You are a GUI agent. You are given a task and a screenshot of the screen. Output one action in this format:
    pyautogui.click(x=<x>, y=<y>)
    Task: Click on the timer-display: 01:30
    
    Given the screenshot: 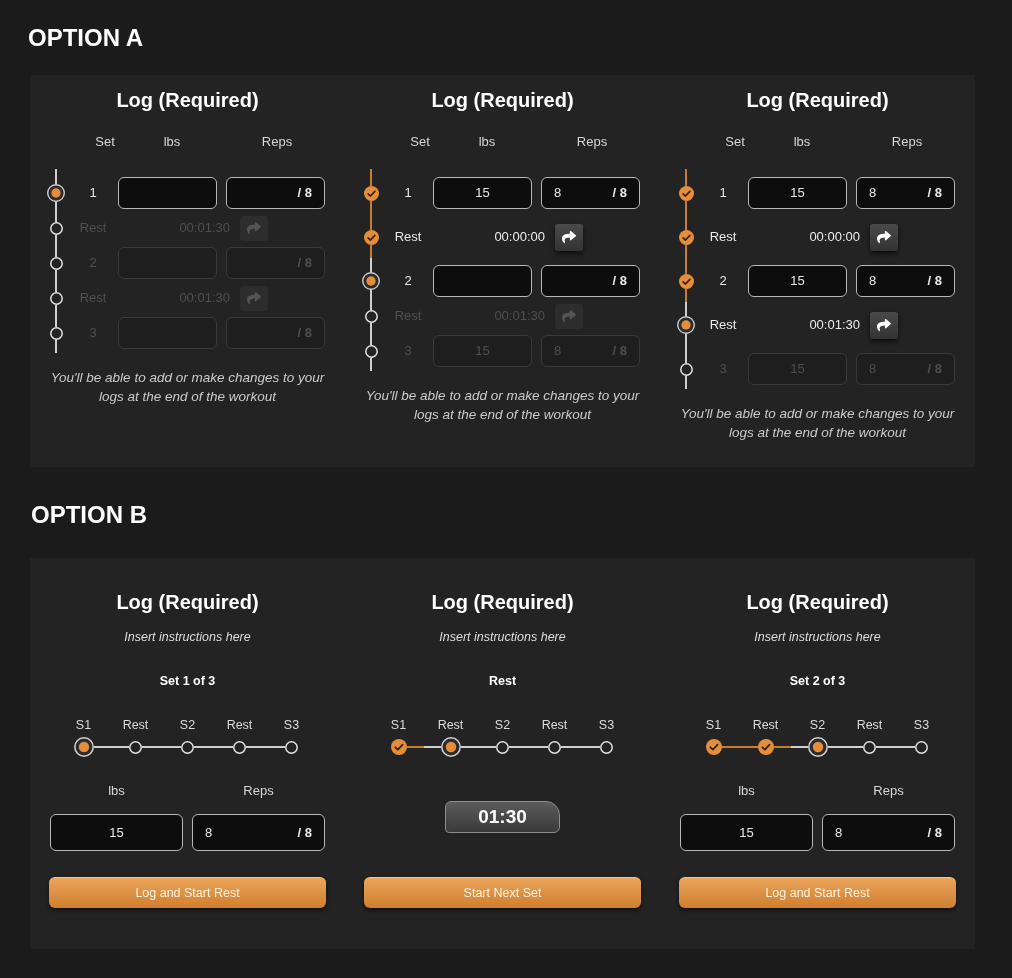 What is the action you would take?
    pyautogui.click(x=502, y=817)
    